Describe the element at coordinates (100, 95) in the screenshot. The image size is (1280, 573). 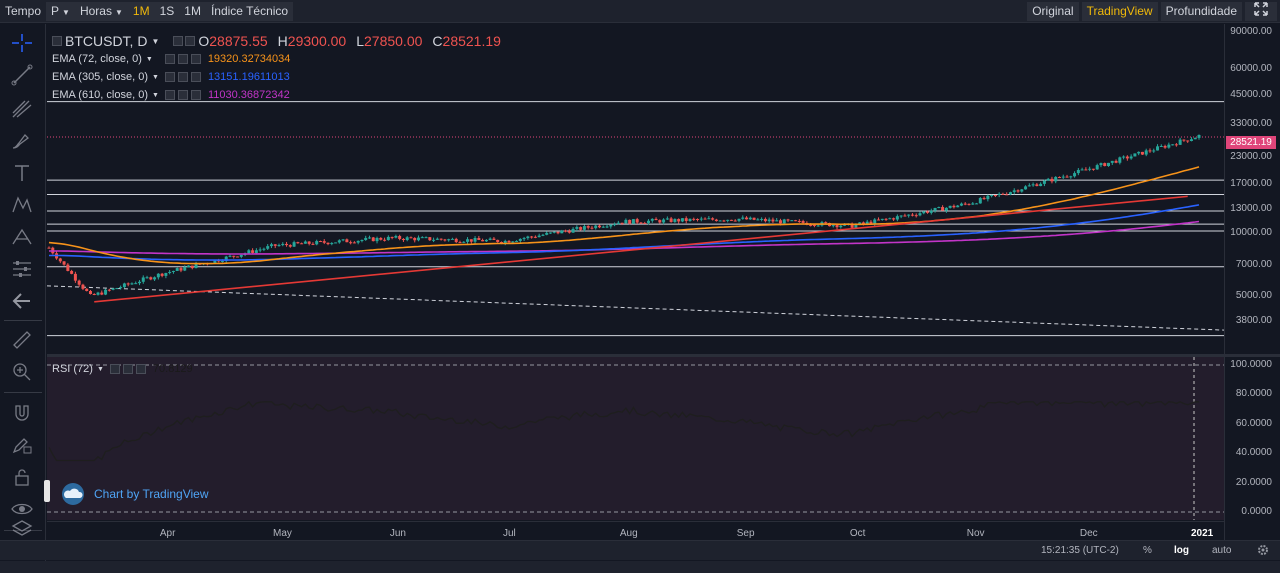
I see `ema610-label: EMA (610, close, 0)` at that location.